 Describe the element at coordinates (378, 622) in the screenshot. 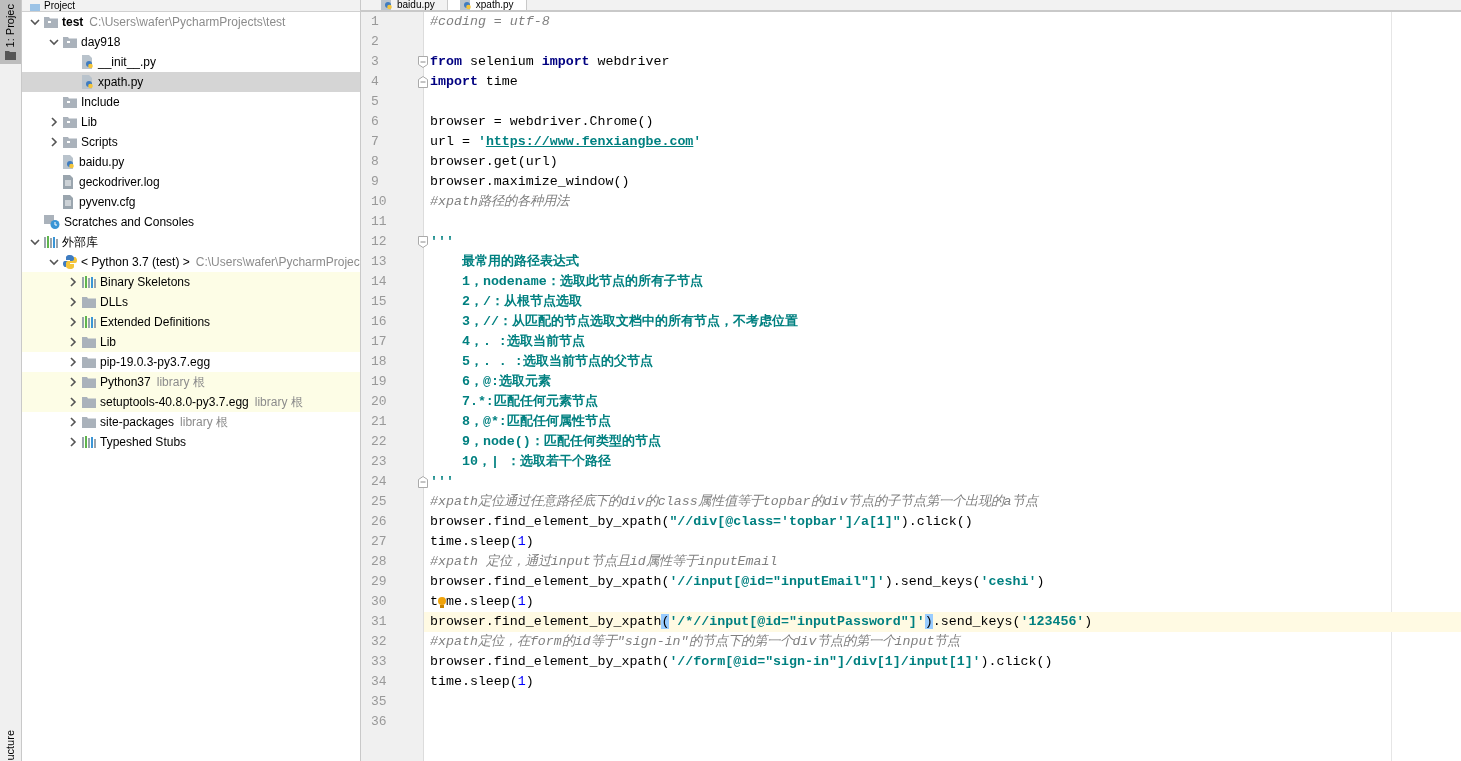

I see `line-number: 31` at that location.